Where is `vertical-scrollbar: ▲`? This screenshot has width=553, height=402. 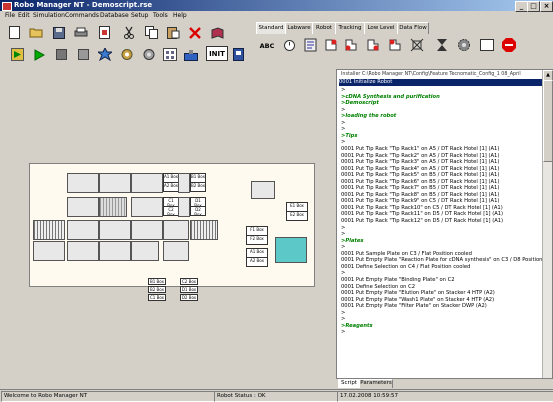
vertical-scrollbar: ▲ is located at coordinates (547, 224).